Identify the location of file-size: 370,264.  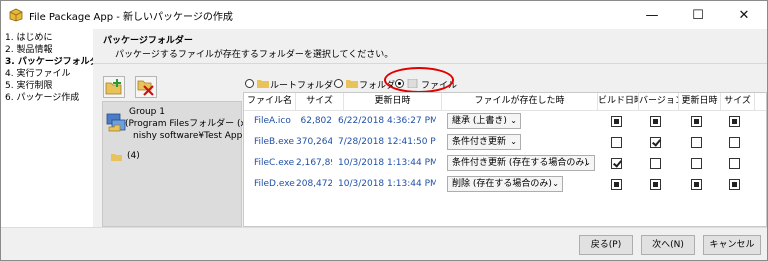
(314, 142).